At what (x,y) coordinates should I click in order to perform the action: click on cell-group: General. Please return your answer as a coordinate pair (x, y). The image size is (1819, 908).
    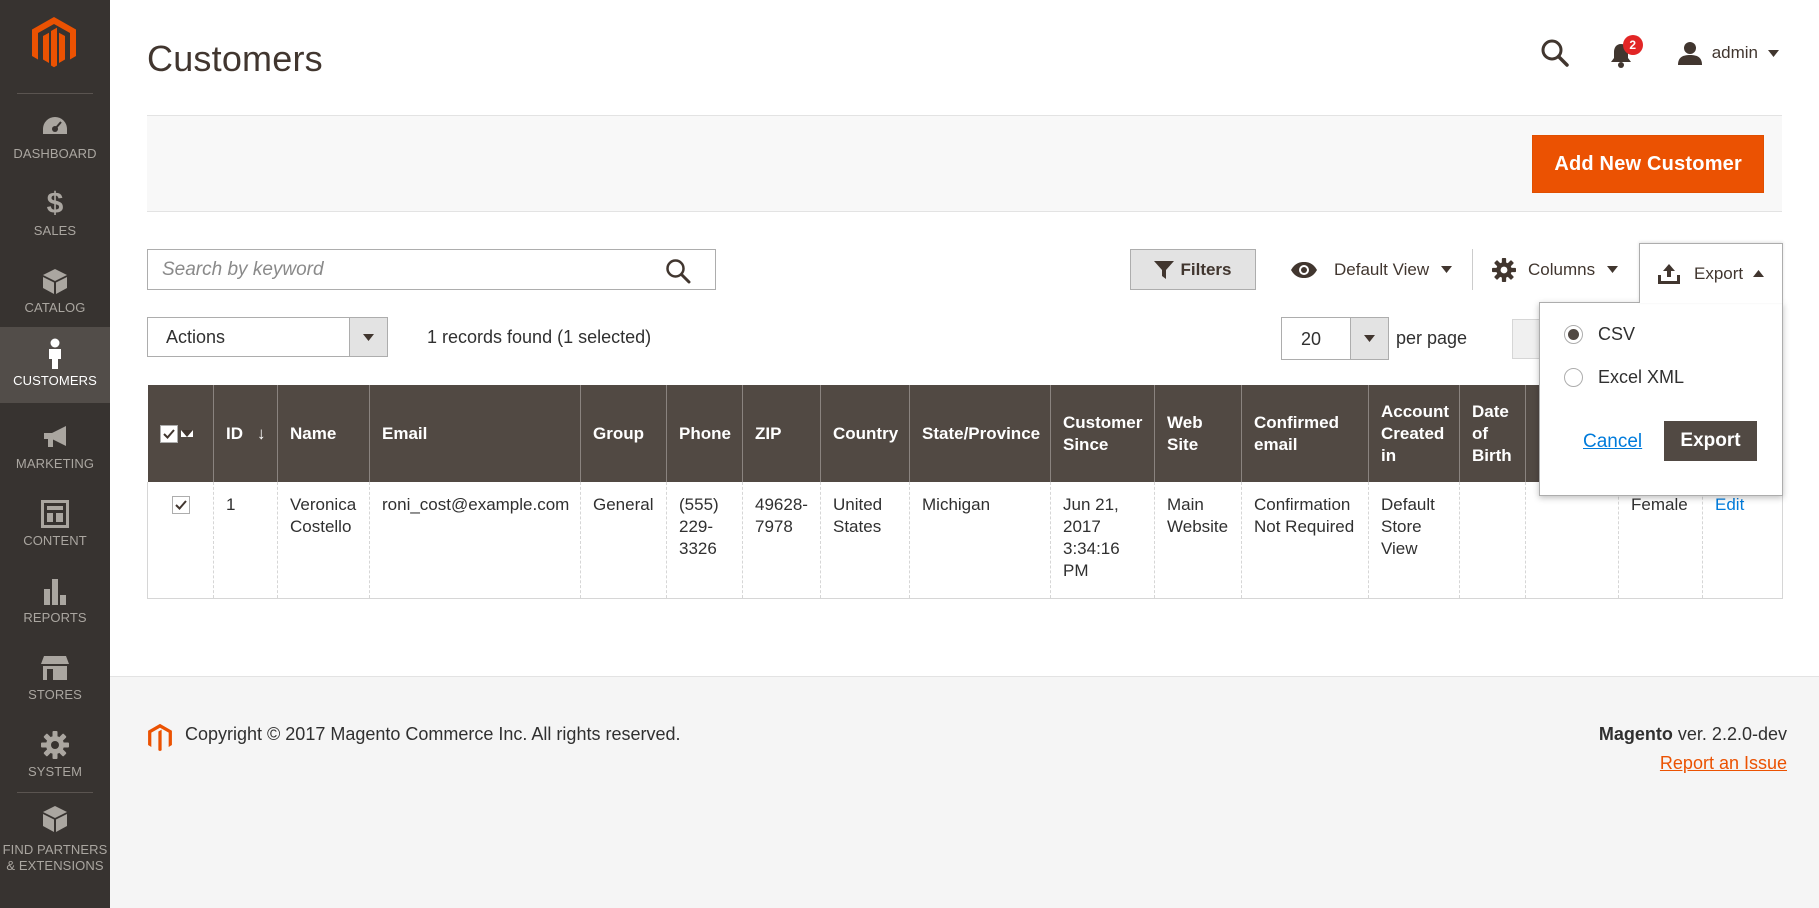
    Looking at the image, I should click on (623, 540).